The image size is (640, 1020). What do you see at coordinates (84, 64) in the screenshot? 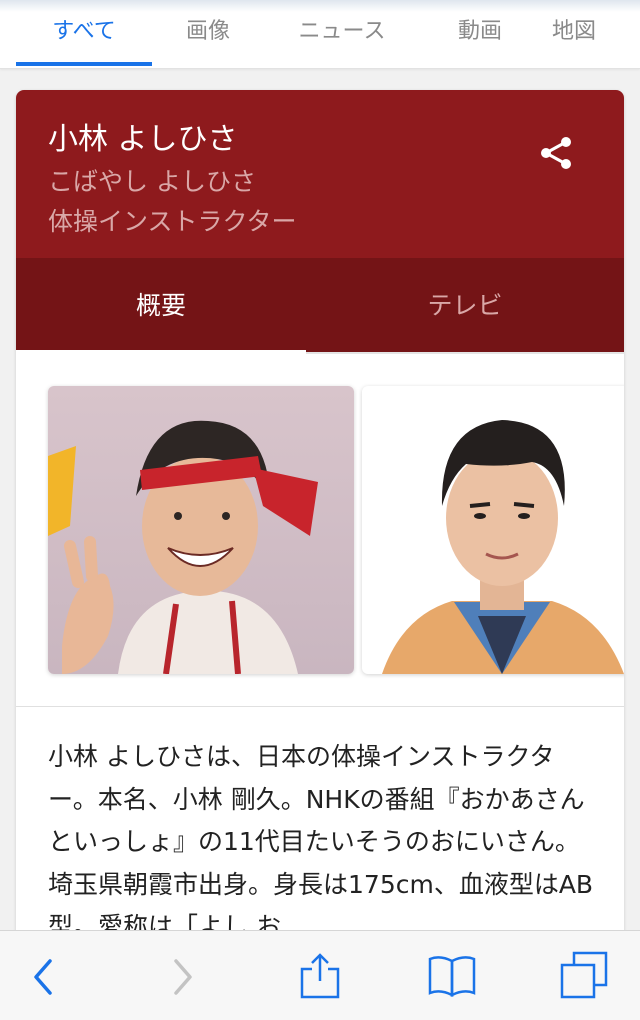
I see `active-tab-indicator` at bounding box center [84, 64].